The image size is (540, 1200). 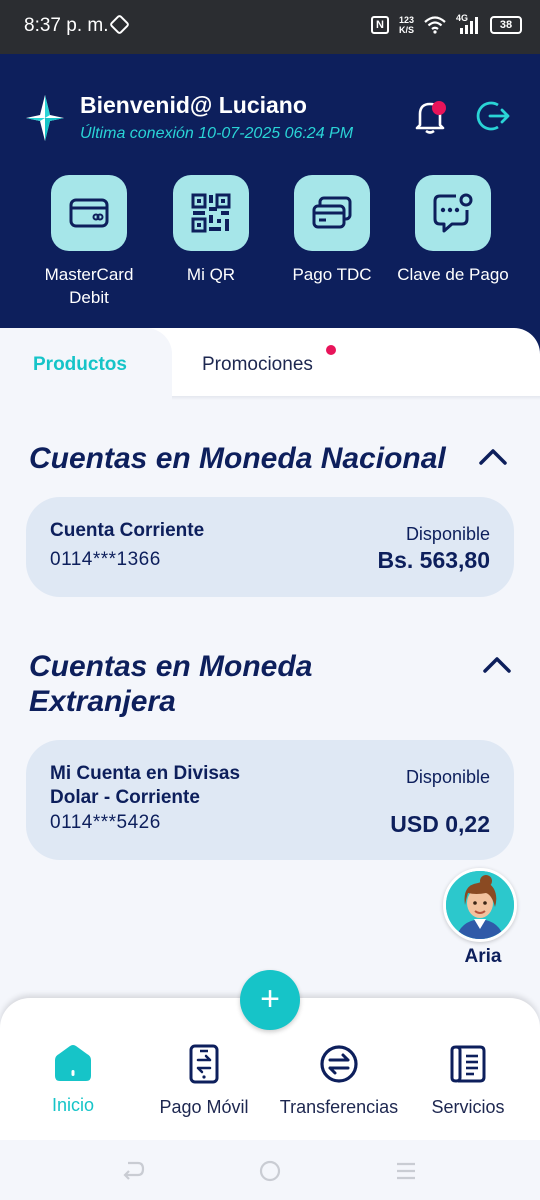 What do you see at coordinates (440, 824) in the screenshot?
I see `account-balance: USD 0,22` at bounding box center [440, 824].